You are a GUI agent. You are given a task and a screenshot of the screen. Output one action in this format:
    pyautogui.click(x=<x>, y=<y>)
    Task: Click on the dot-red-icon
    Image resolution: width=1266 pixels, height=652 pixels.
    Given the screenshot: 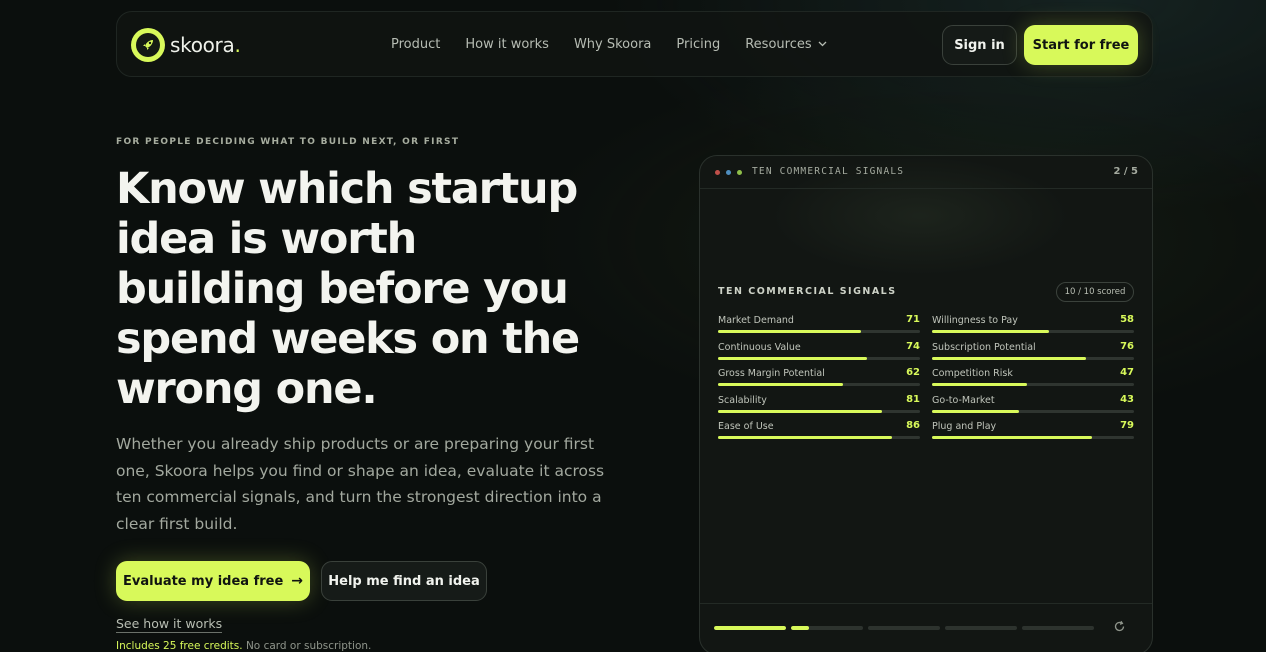 What is the action you would take?
    pyautogui.click(x=717, y=172)
    